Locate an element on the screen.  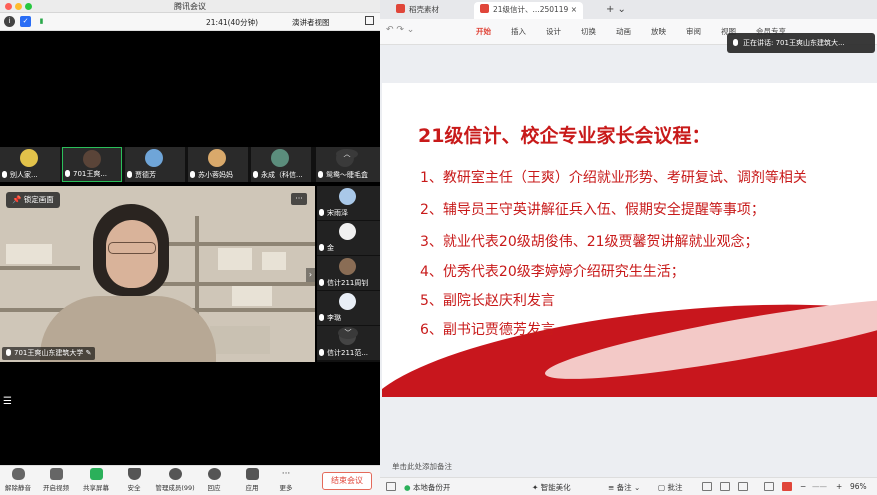
docer-icon is located at coordinates (400, 8).